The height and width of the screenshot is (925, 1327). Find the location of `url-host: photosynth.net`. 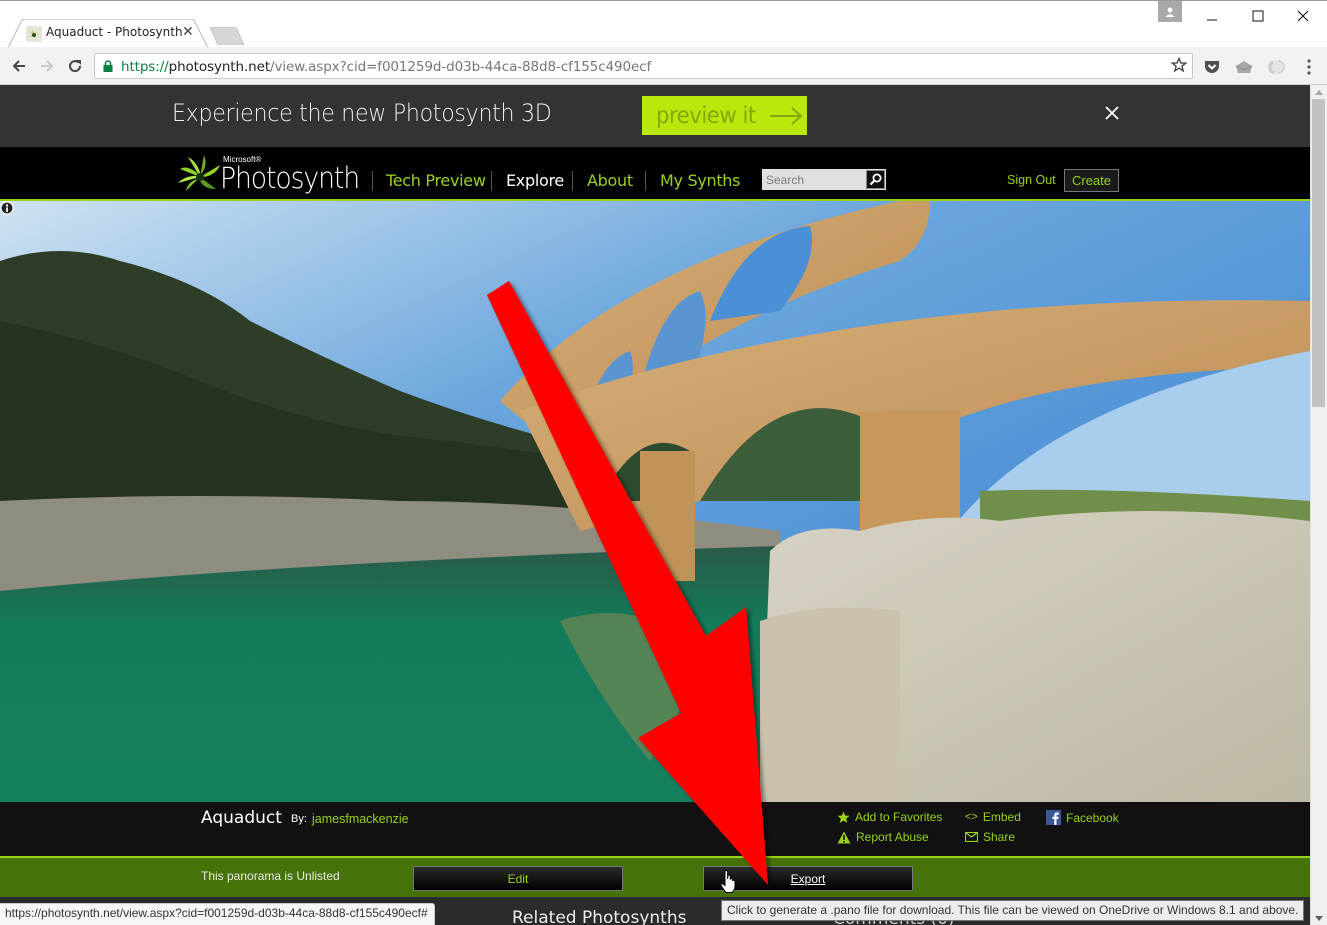

url-host: photosynth.net is located at coordinates (219, 67).